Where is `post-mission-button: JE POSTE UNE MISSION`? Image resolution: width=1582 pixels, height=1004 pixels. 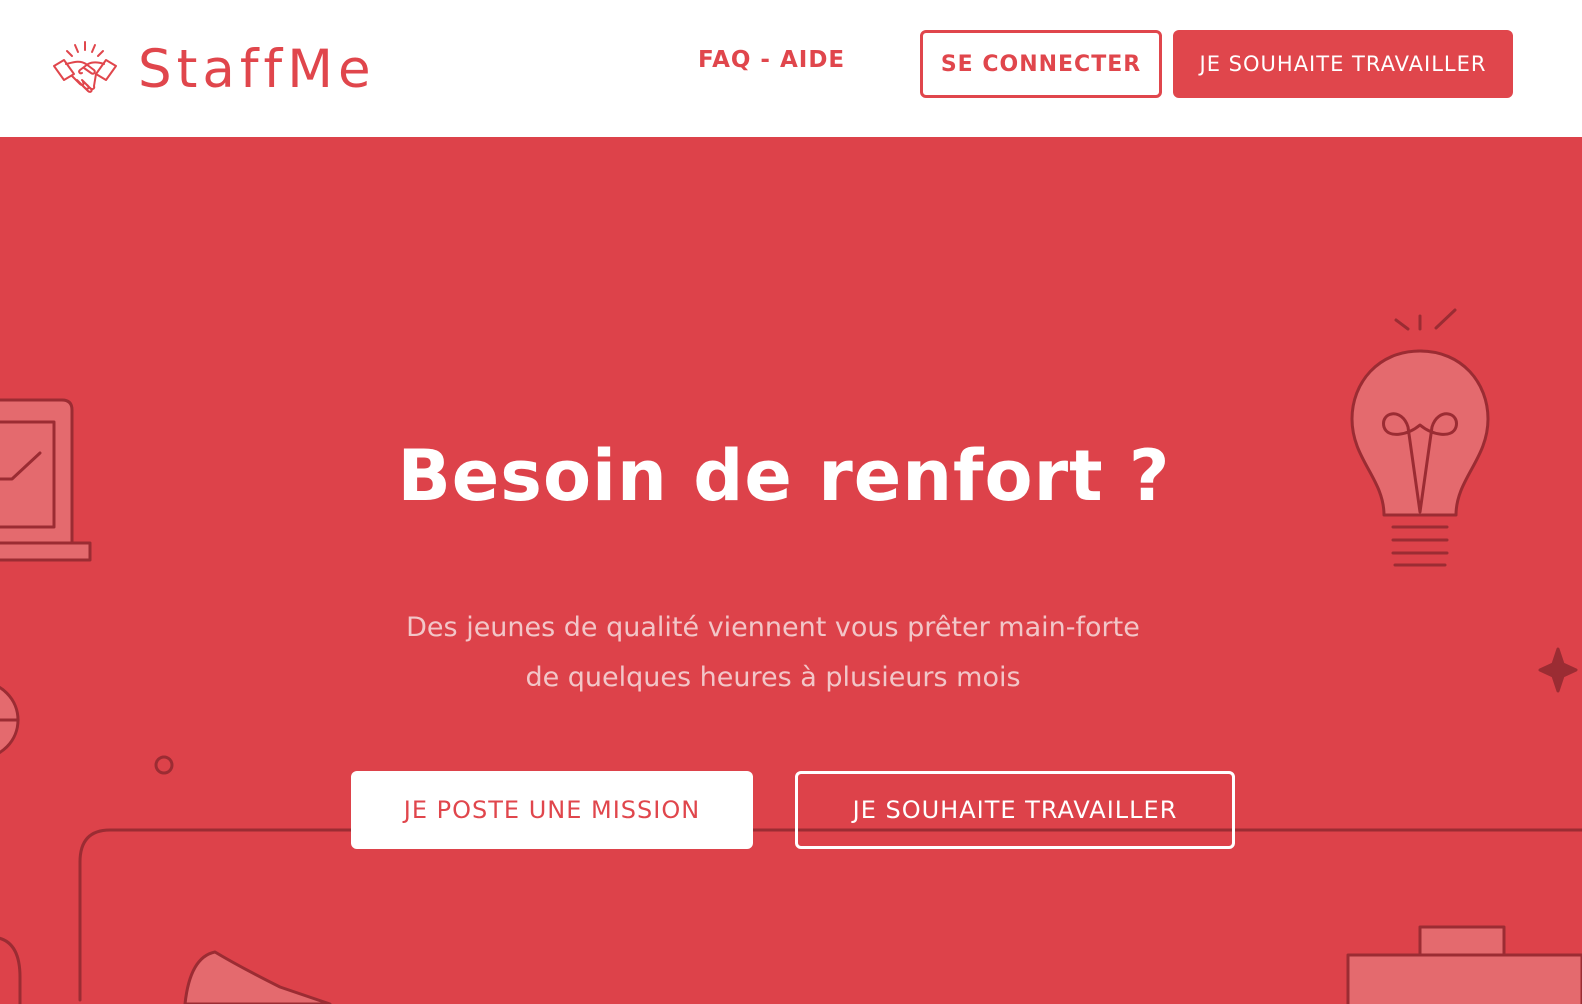
post-mission-button: JE POSTE UNE MISSION is located at coordinates (552, 810).